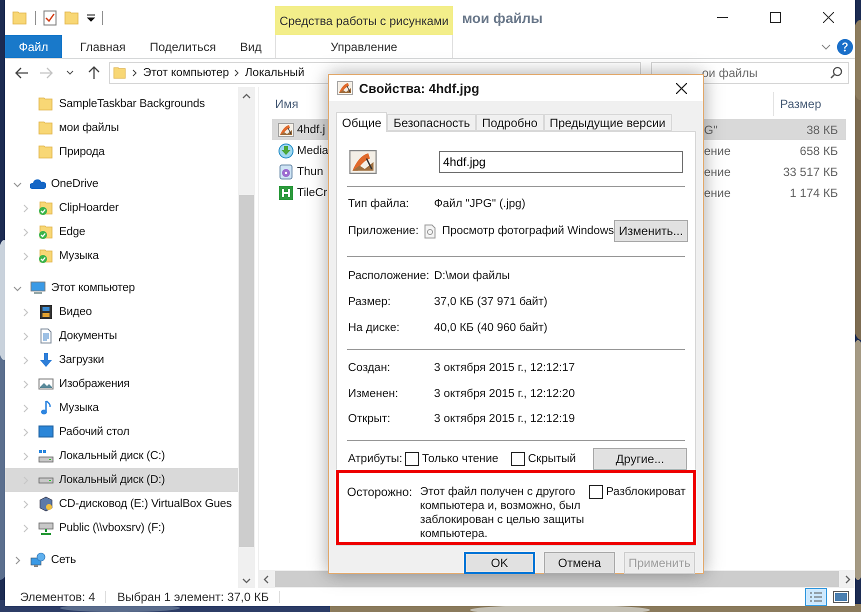 The image size is (861, 612). I want to click on file-name: TileCr, so click(312, 192).